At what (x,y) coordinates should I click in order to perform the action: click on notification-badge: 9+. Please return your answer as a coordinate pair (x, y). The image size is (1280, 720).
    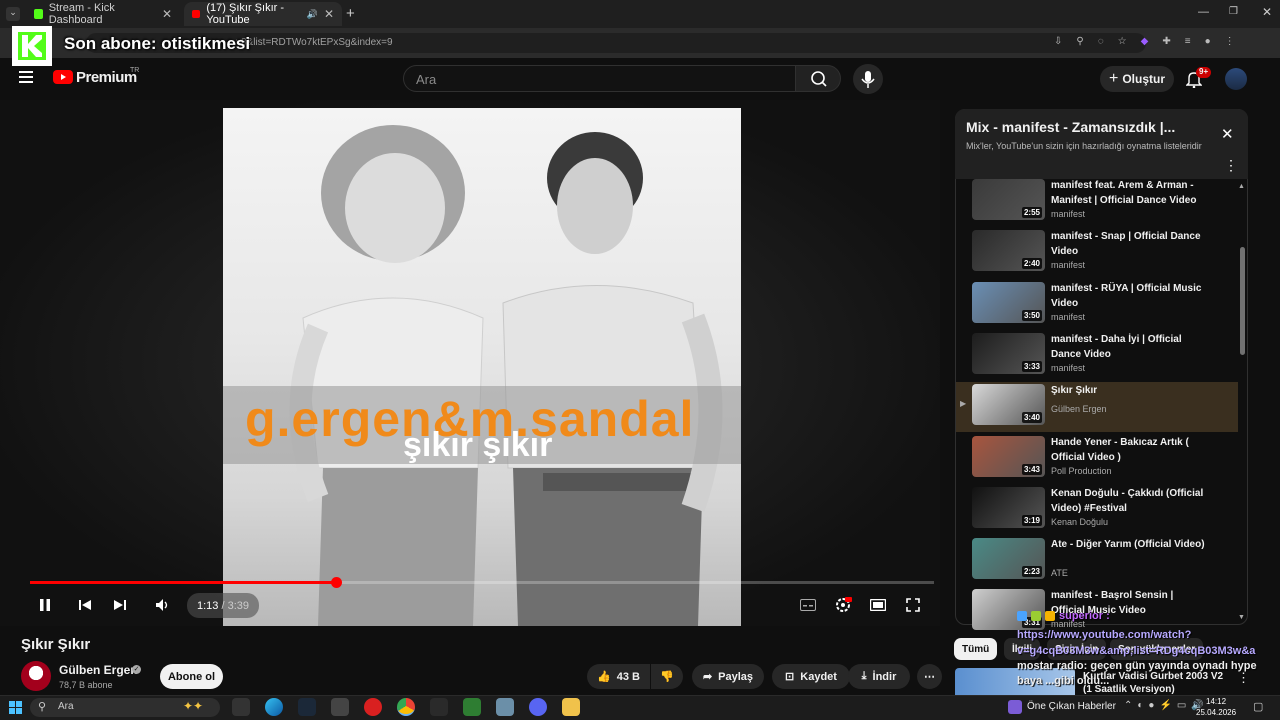
    Looking at the image, I should click on (1204, 72).